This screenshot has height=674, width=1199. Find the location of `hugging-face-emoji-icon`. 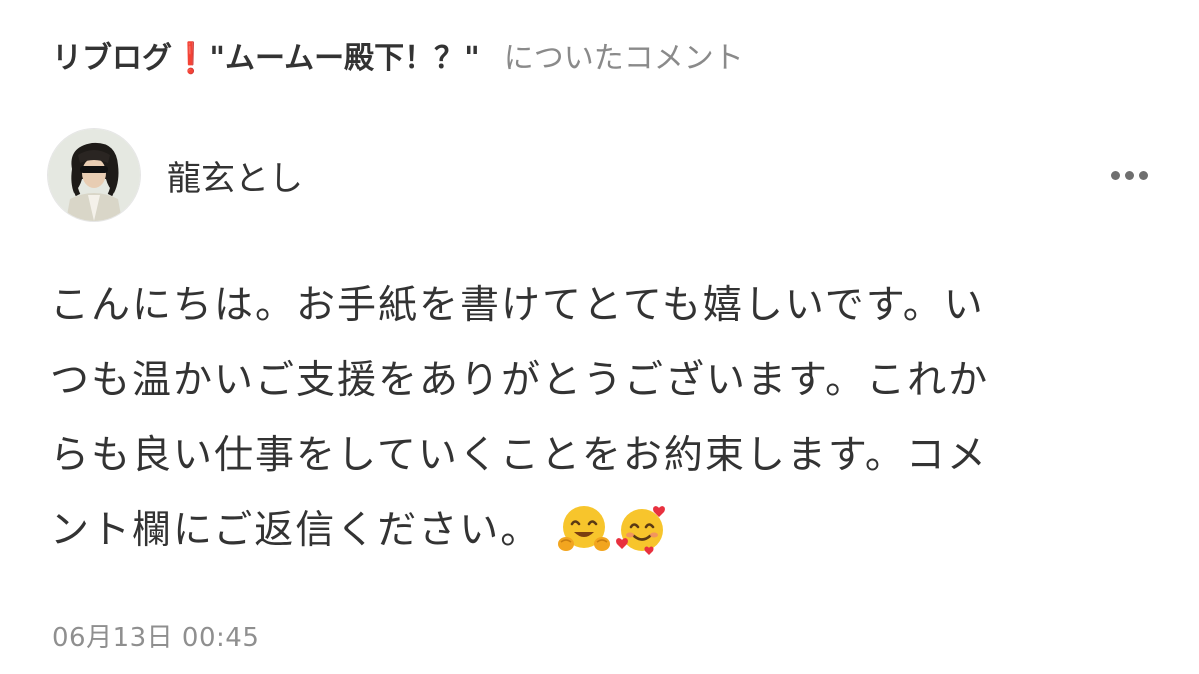

hugging-face-emoji-icon is located at coordinates (584, 528).